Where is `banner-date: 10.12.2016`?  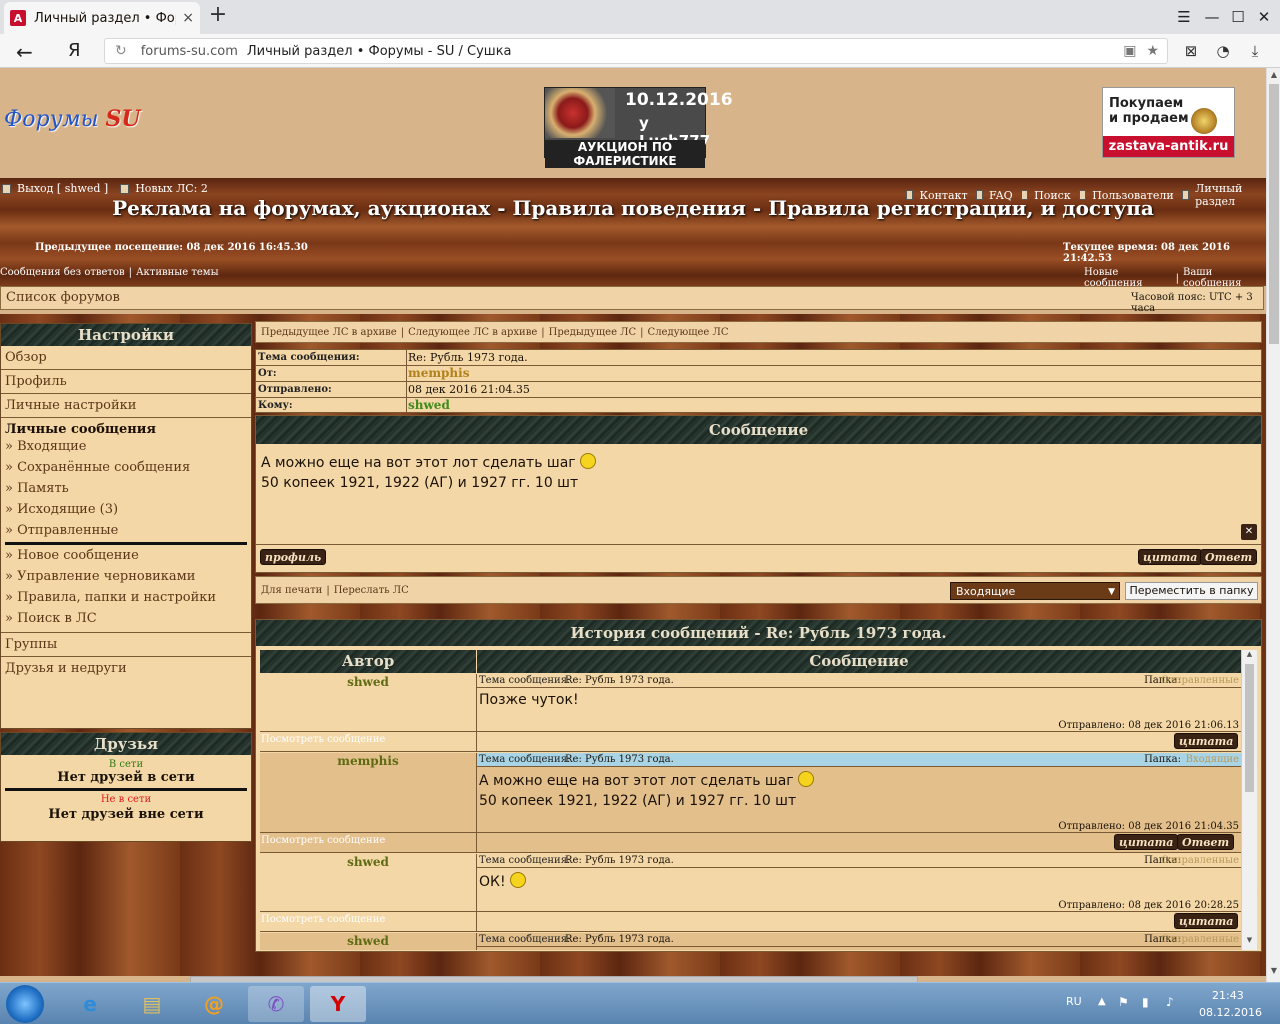 banner-date: 10.12.2016 is located at coordinates (679, 100).